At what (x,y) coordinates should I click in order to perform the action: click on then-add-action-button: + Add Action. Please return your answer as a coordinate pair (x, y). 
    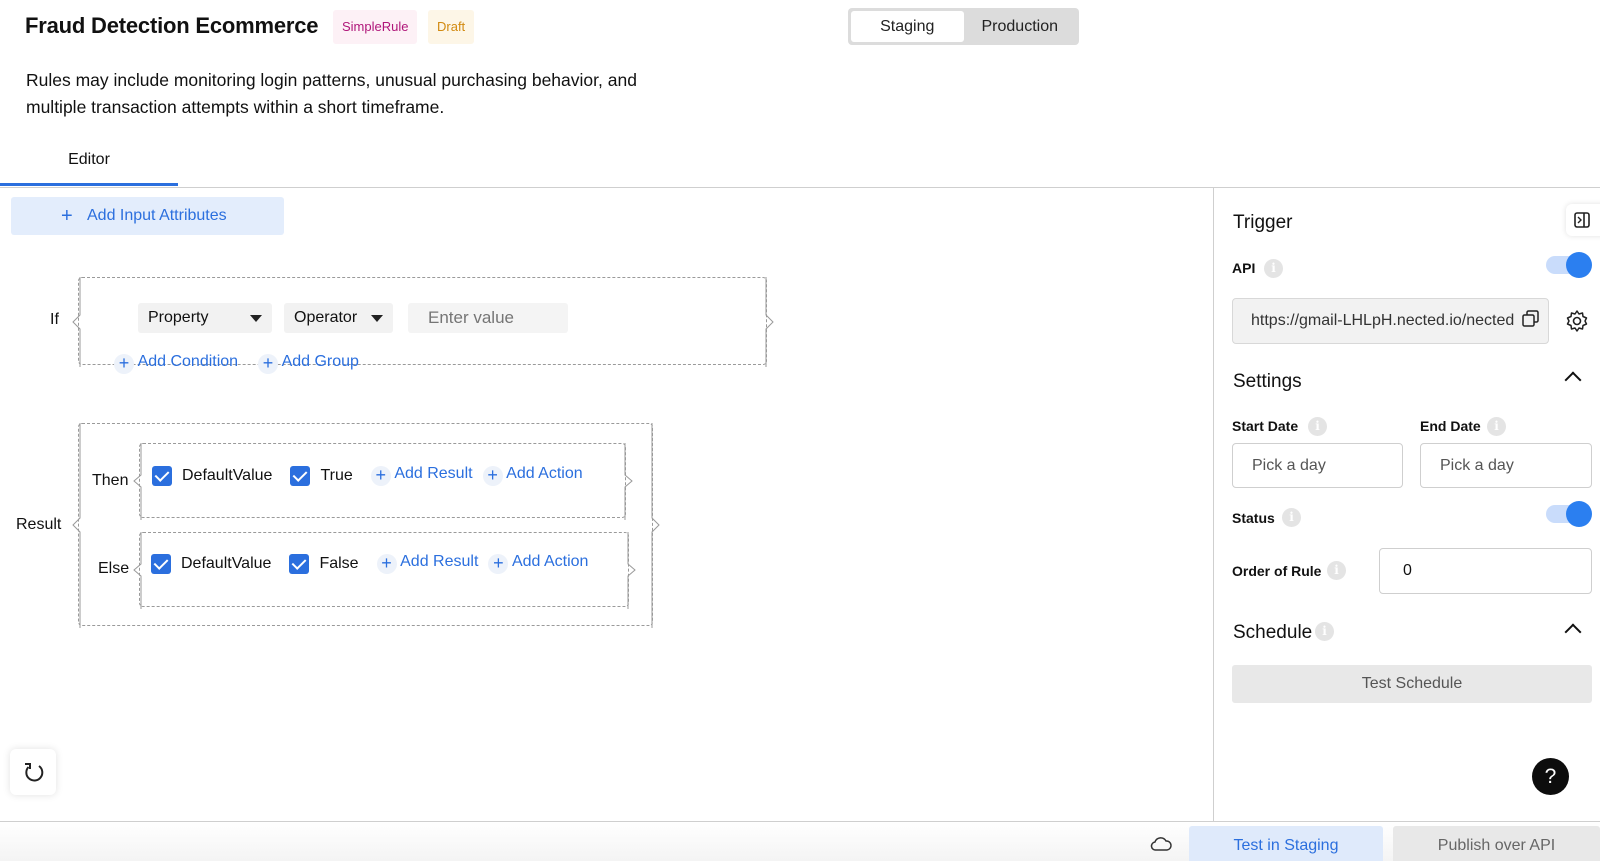
    Looking at the image, I should click on (532, 475).